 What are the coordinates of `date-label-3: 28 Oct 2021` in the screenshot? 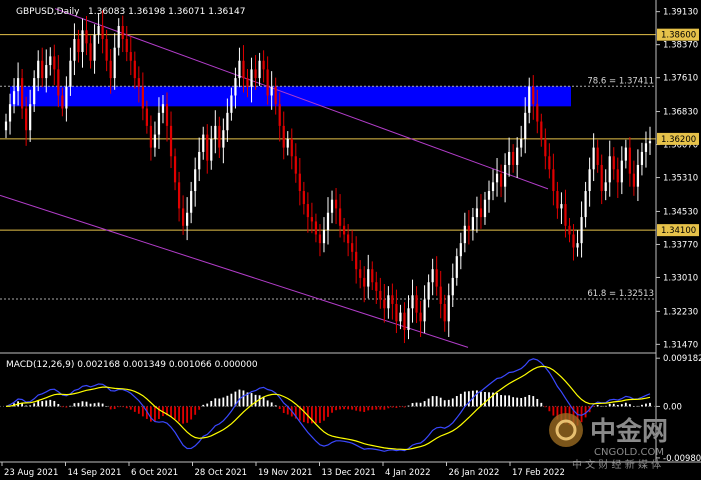 It's located at (221, 473).